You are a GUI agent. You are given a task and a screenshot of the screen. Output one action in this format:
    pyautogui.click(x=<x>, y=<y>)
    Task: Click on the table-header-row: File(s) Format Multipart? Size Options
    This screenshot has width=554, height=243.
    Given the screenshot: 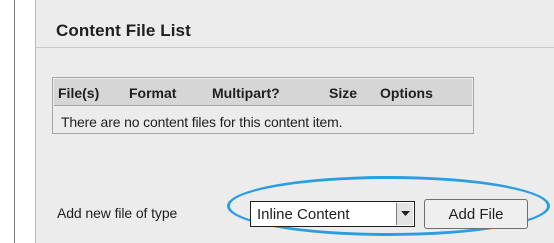 What is the action you would take?
    pyautogui.click(x=263, y=92)
    